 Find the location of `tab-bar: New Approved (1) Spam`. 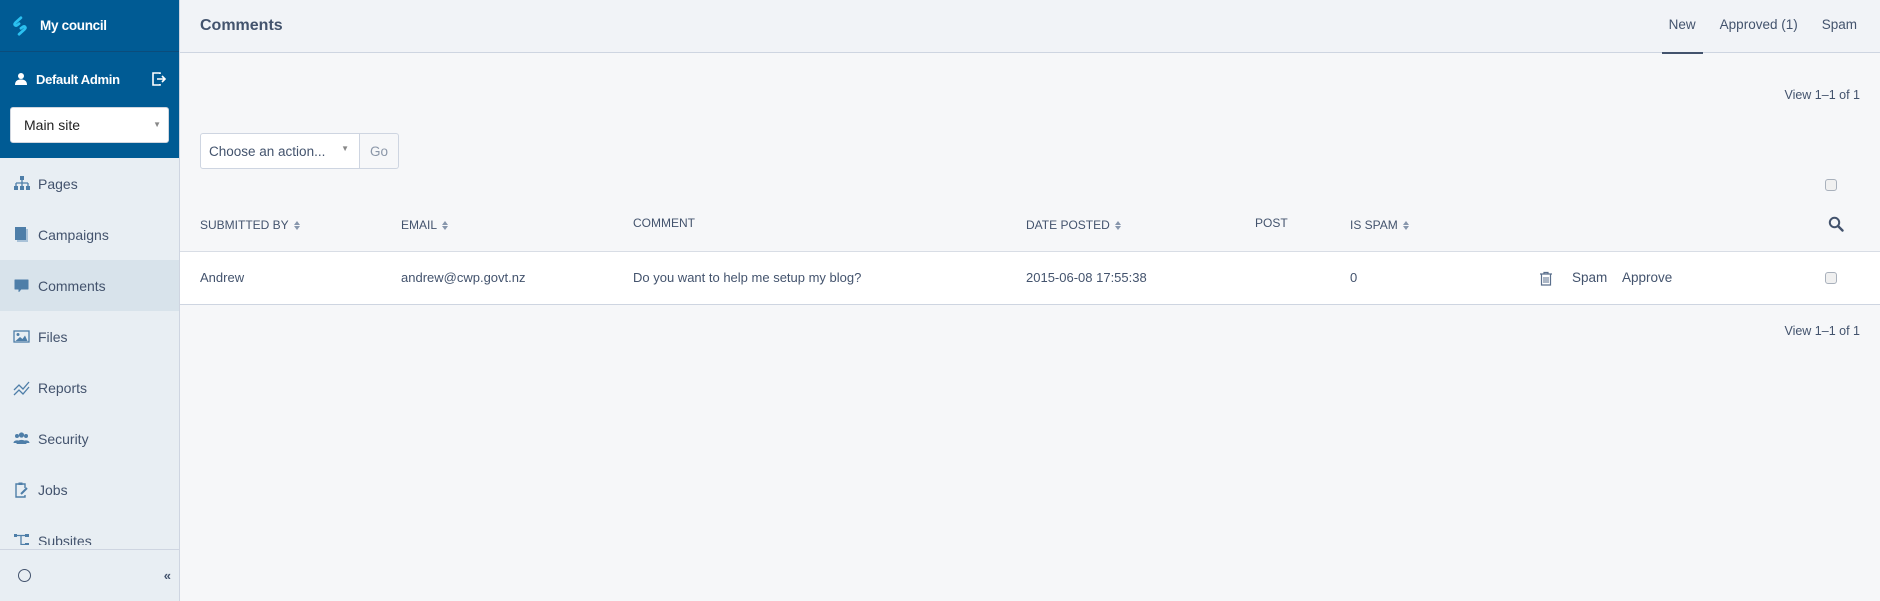

tab-bar: New Approved (1) Spam is located at coordinates (1768, 27).